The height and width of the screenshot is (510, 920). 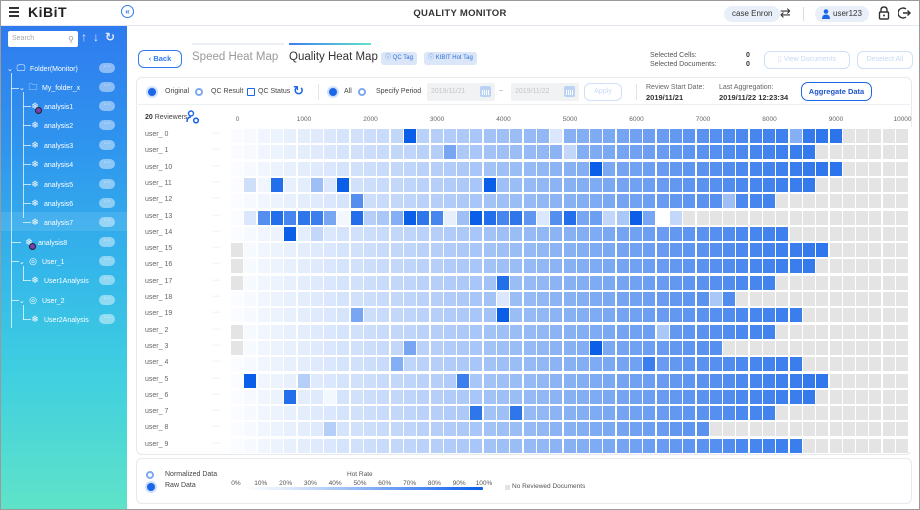 I want to click on sort-up-icon: ↑, so click(x=84, y=37).